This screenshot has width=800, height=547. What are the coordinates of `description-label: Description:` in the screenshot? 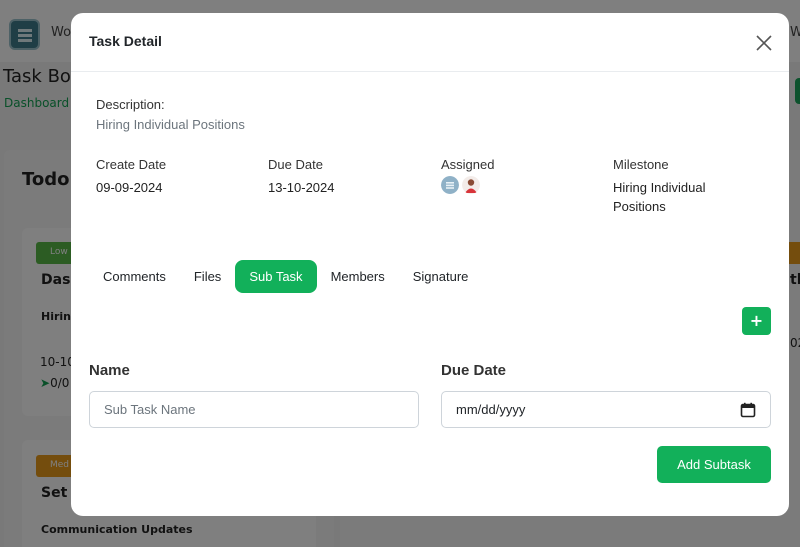 It's located at (130, 104).